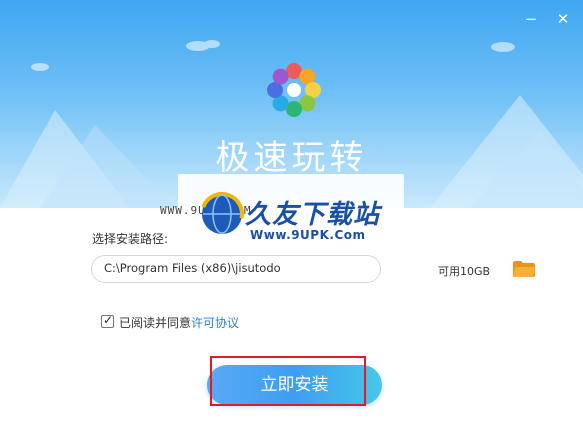  What do you see at coordinates (308, 235) in the screenshot?
I see `watermark-url: Www.9UPK.Com` at bounding box center [308, 235].